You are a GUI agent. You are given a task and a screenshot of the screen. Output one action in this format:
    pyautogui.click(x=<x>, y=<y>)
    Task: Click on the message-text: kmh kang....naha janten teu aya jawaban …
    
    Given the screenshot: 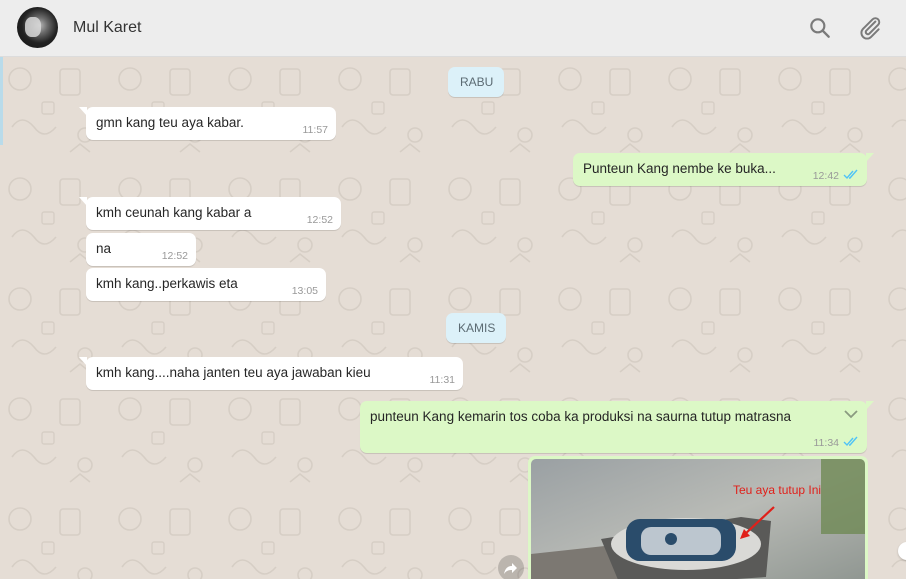 What is the action you would take?
    pyautogui.click(x=233, y=372)
    